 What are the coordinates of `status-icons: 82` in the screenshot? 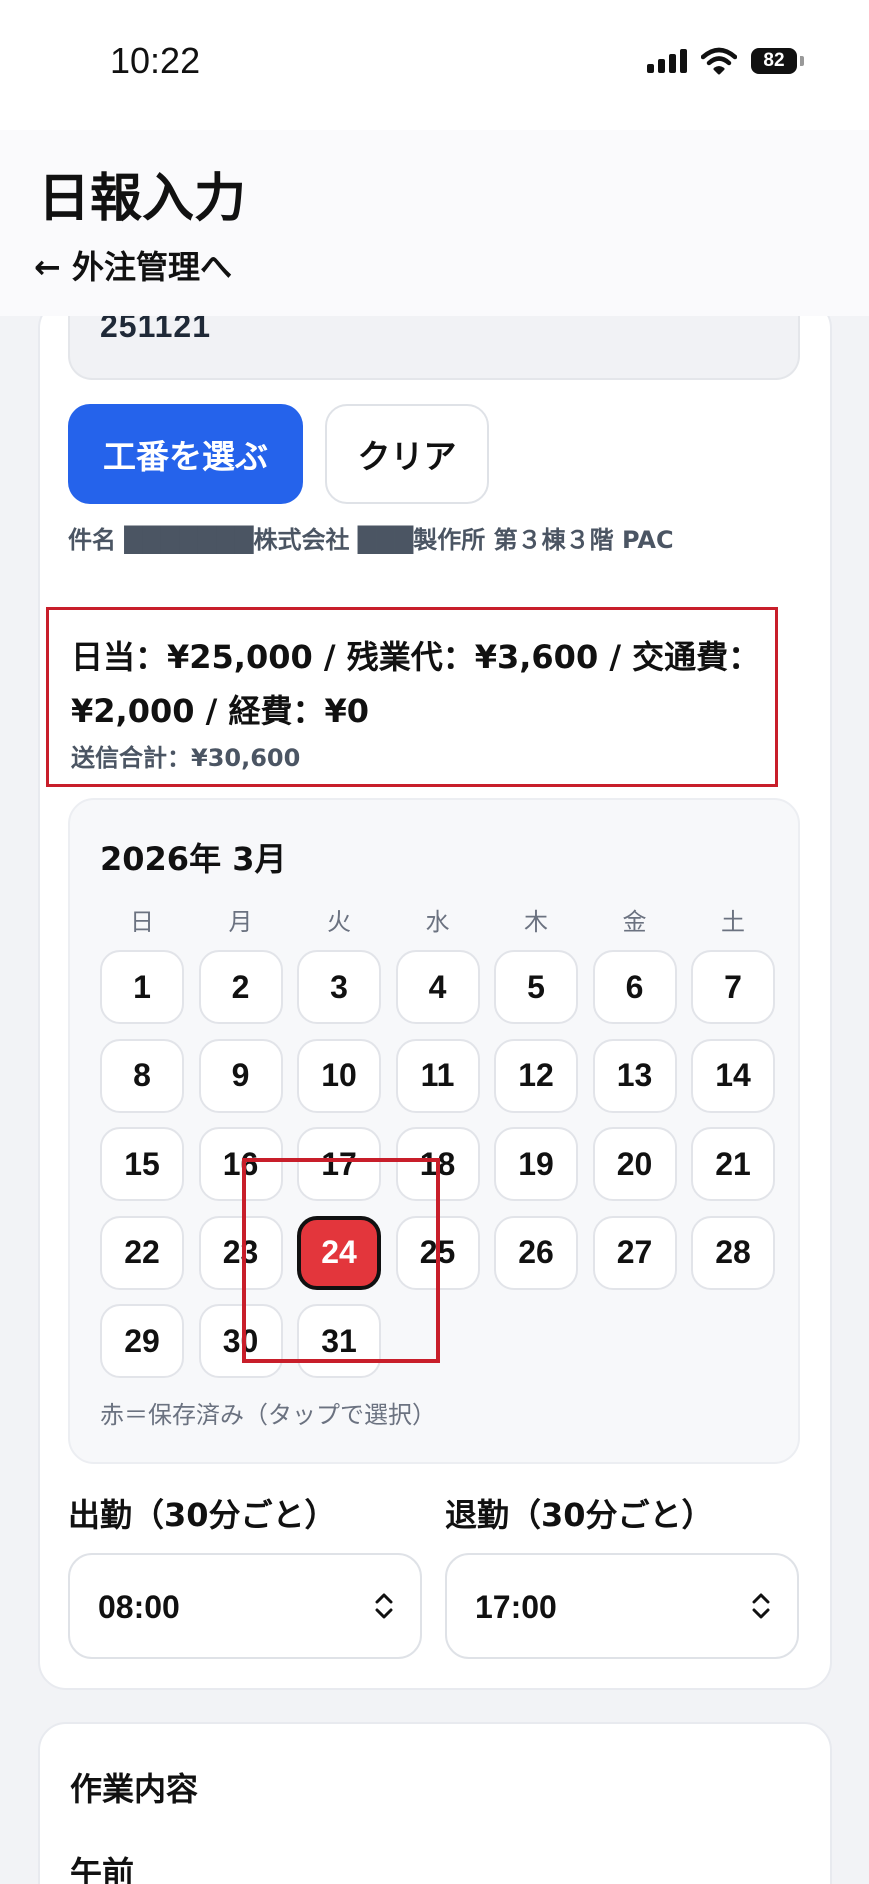 It's located at (725, 61).